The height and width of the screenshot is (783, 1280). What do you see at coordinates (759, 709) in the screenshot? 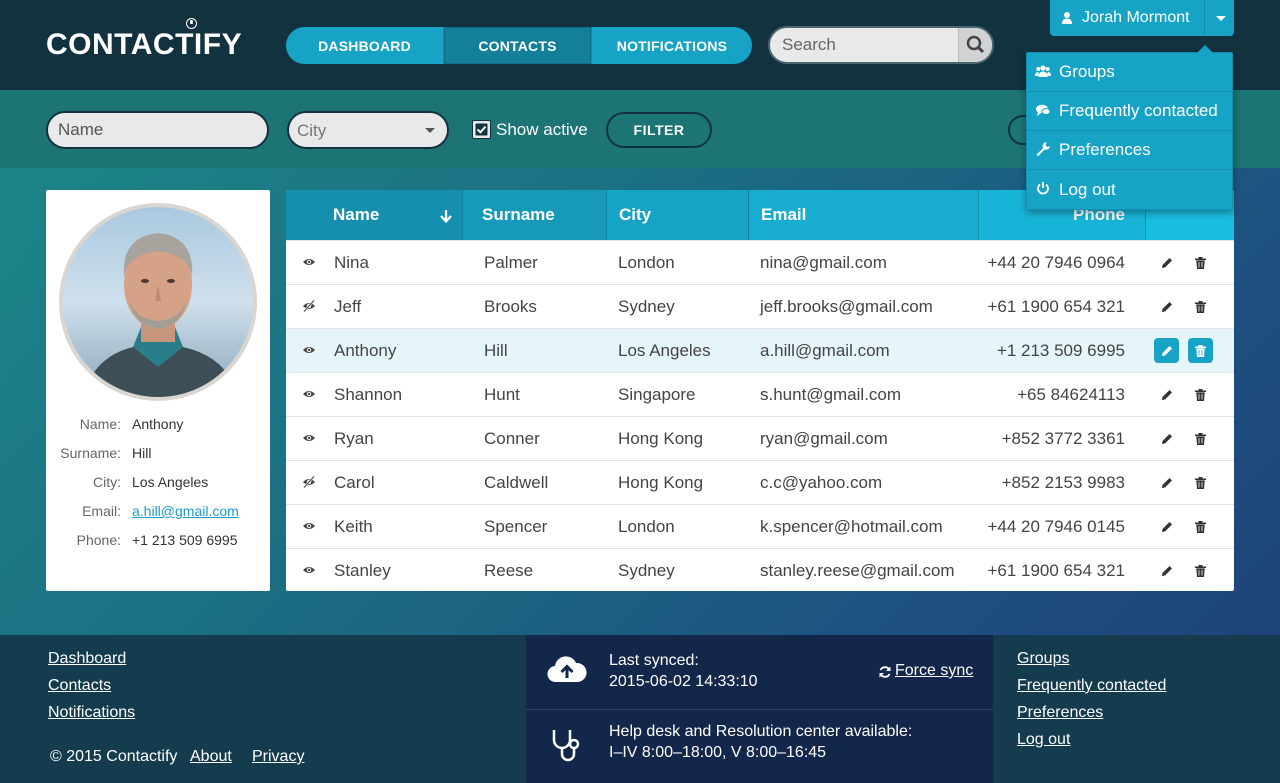
I see `footer-divider` at bounding box center [759, 709].